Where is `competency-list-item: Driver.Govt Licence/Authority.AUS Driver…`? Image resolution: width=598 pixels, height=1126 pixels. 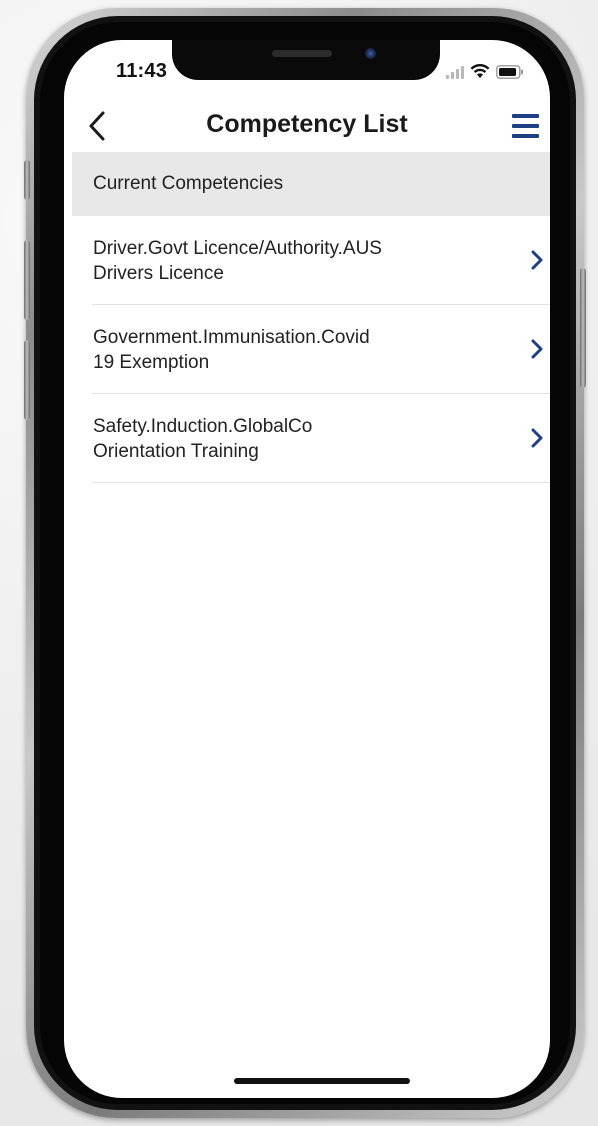 competency-list-item: Driver.Govt Licence/Authority.AUS Driver… is located at coordinates (321, 260).